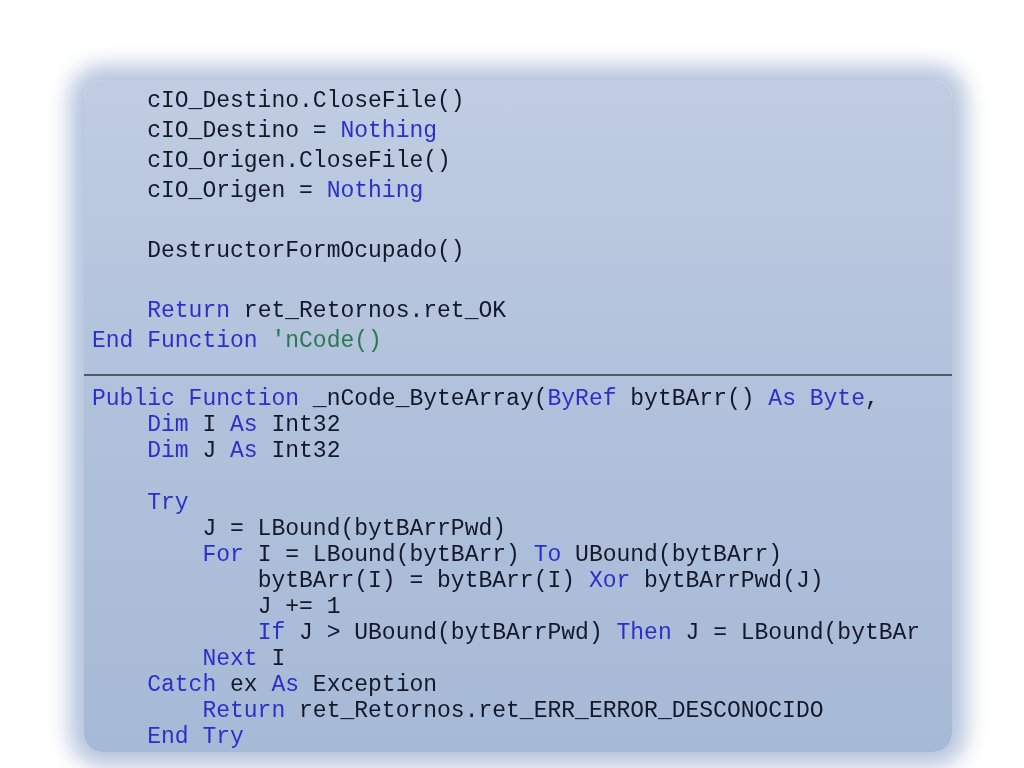 The height and width of the screenshot is (768, 1024). Describe the element at coordinates (195, 737) in the screenshot. I see `code-line: End Try` at that location.